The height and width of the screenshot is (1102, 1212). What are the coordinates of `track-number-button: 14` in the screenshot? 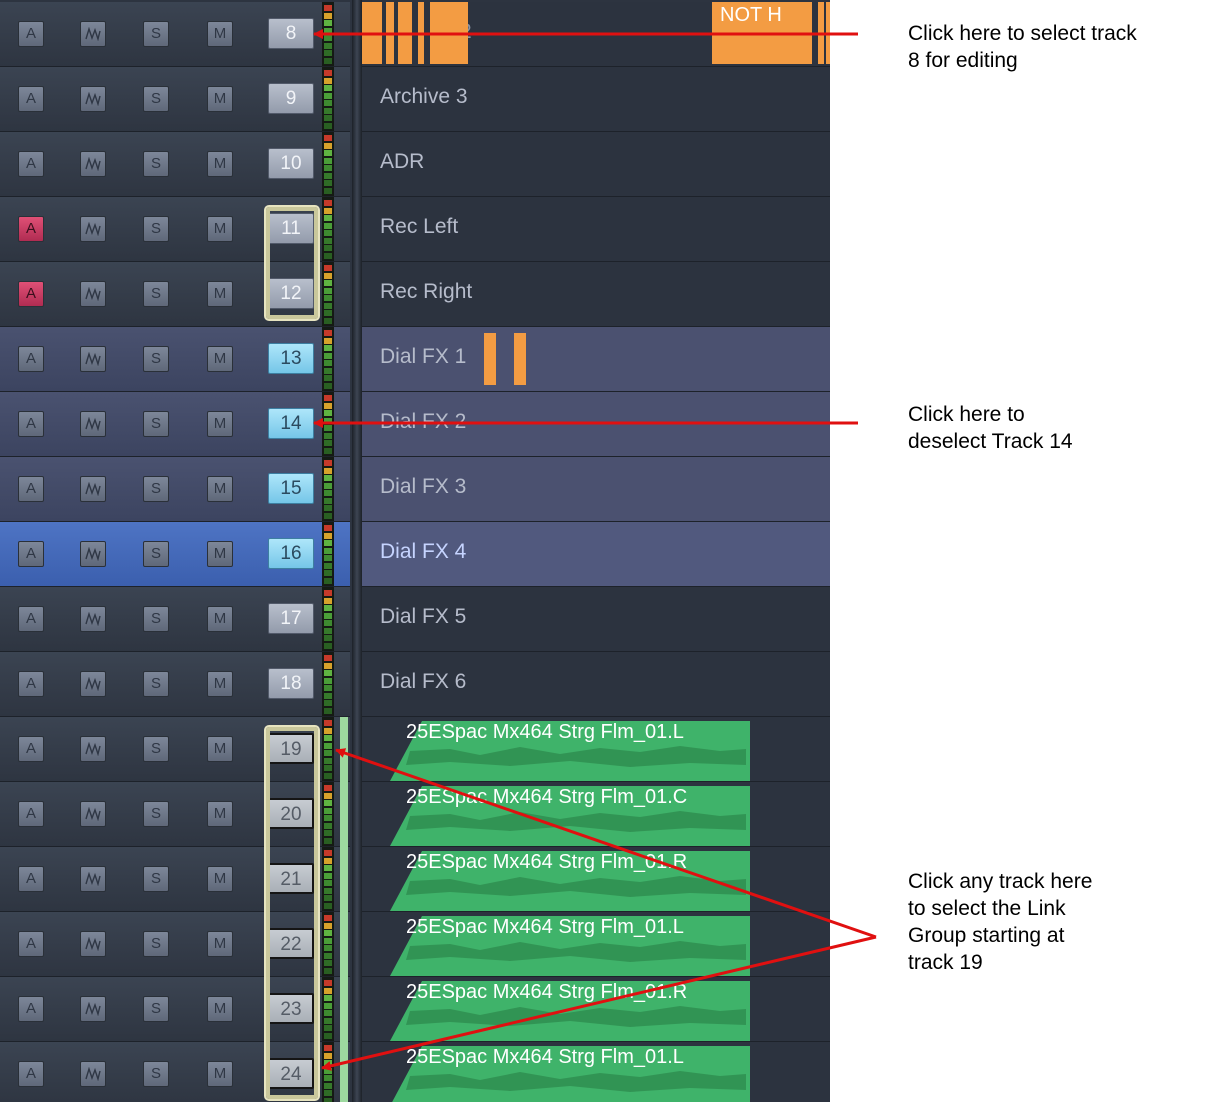 It's located at (291, 423).